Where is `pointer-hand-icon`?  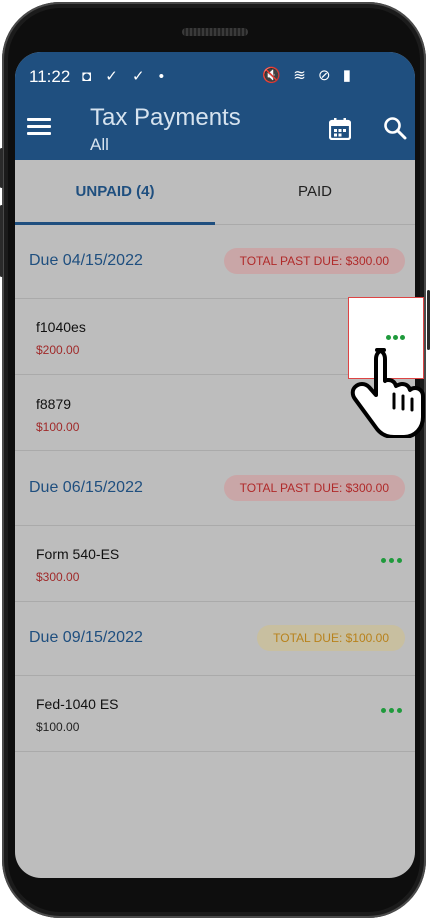
pointer-hand-icon is located at coordinates (387, 393).